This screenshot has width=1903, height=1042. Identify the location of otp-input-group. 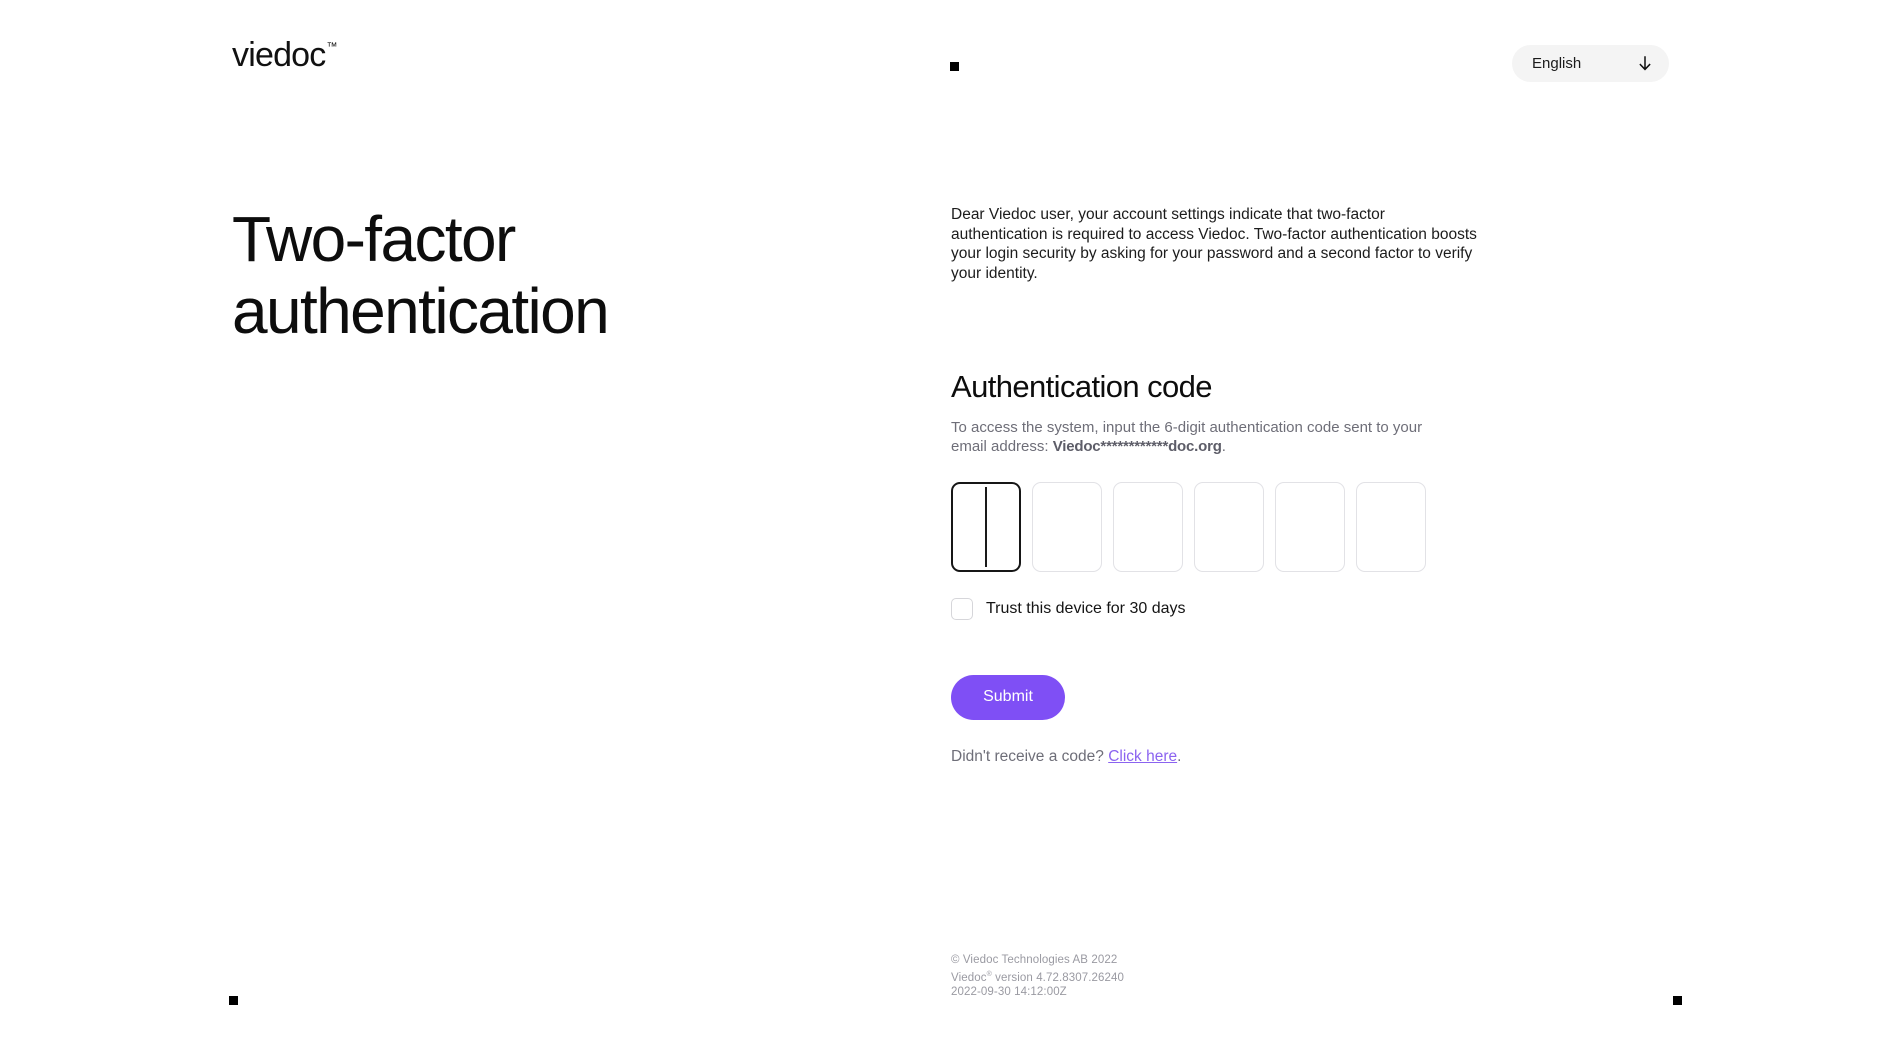
(1221, 526).